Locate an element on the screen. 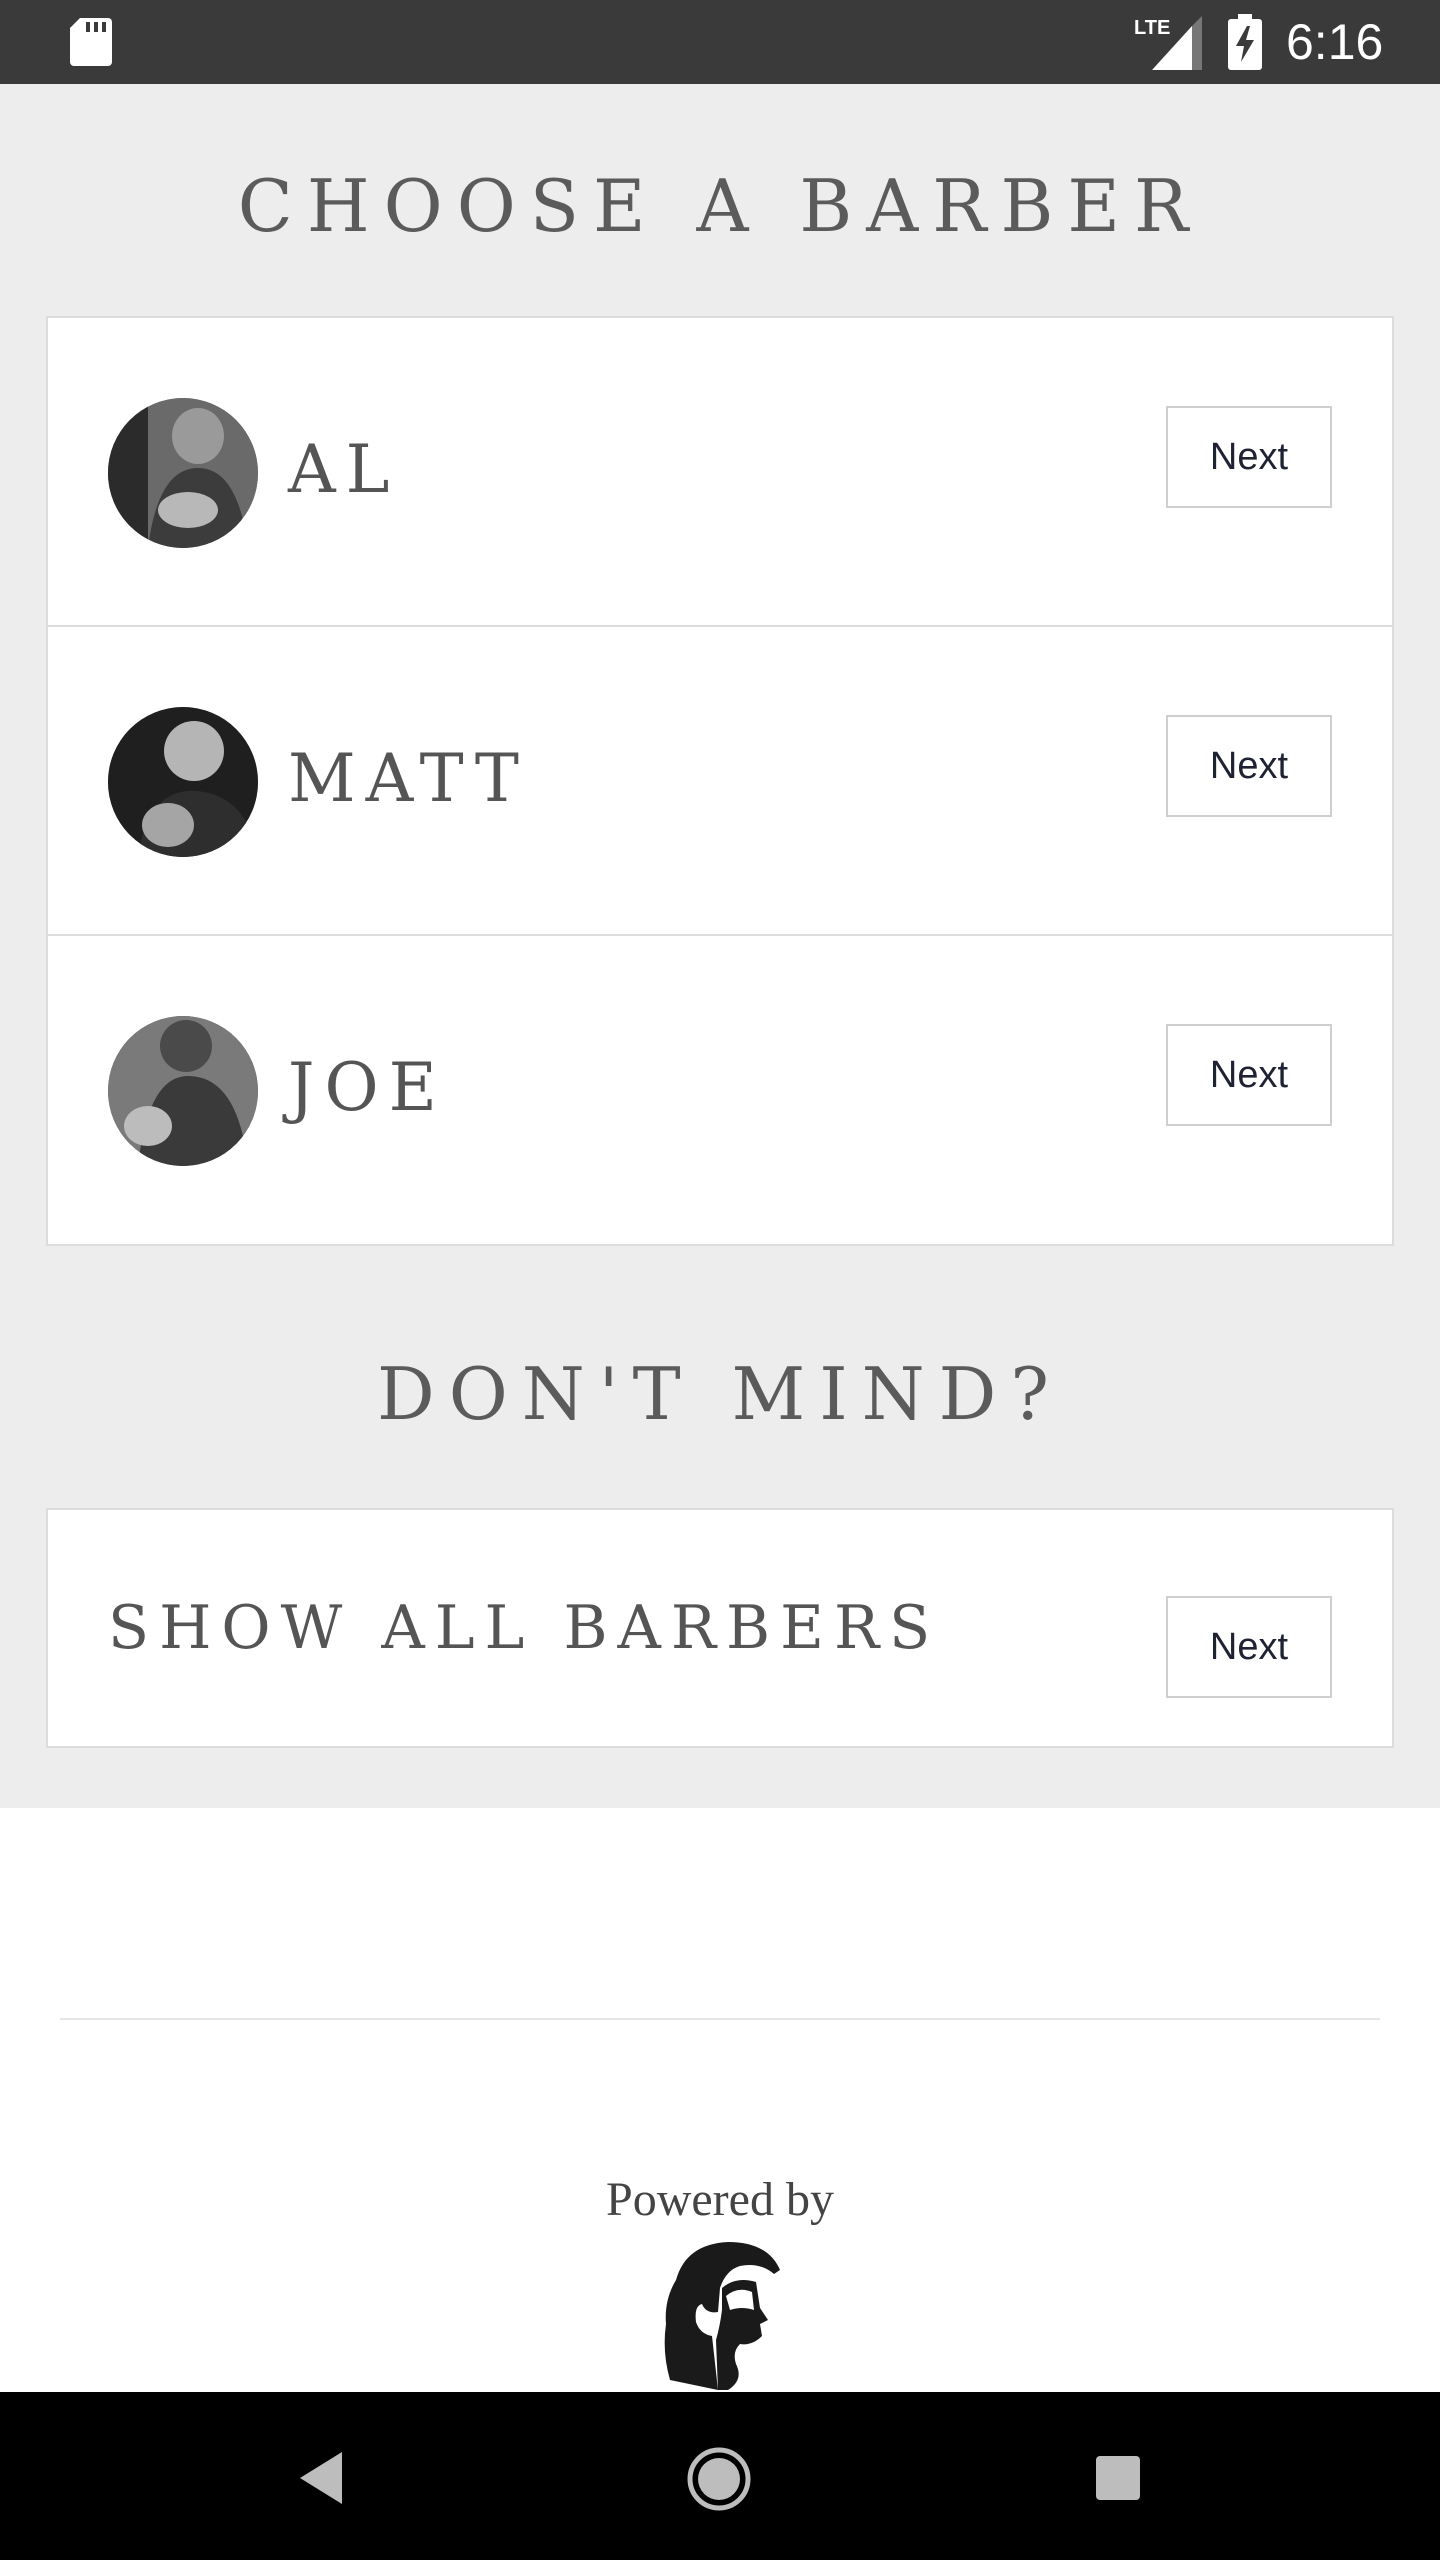  barber-avatar-matt is located at coordinates (183, 782).